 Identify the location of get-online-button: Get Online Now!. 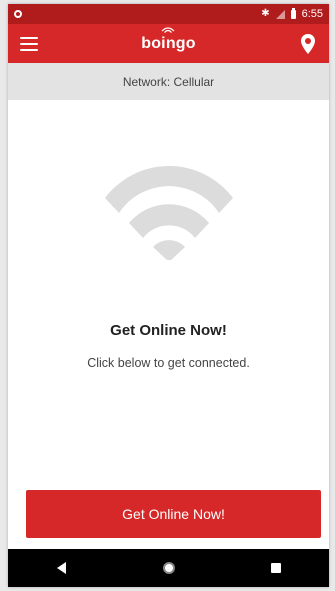
(173, 514).